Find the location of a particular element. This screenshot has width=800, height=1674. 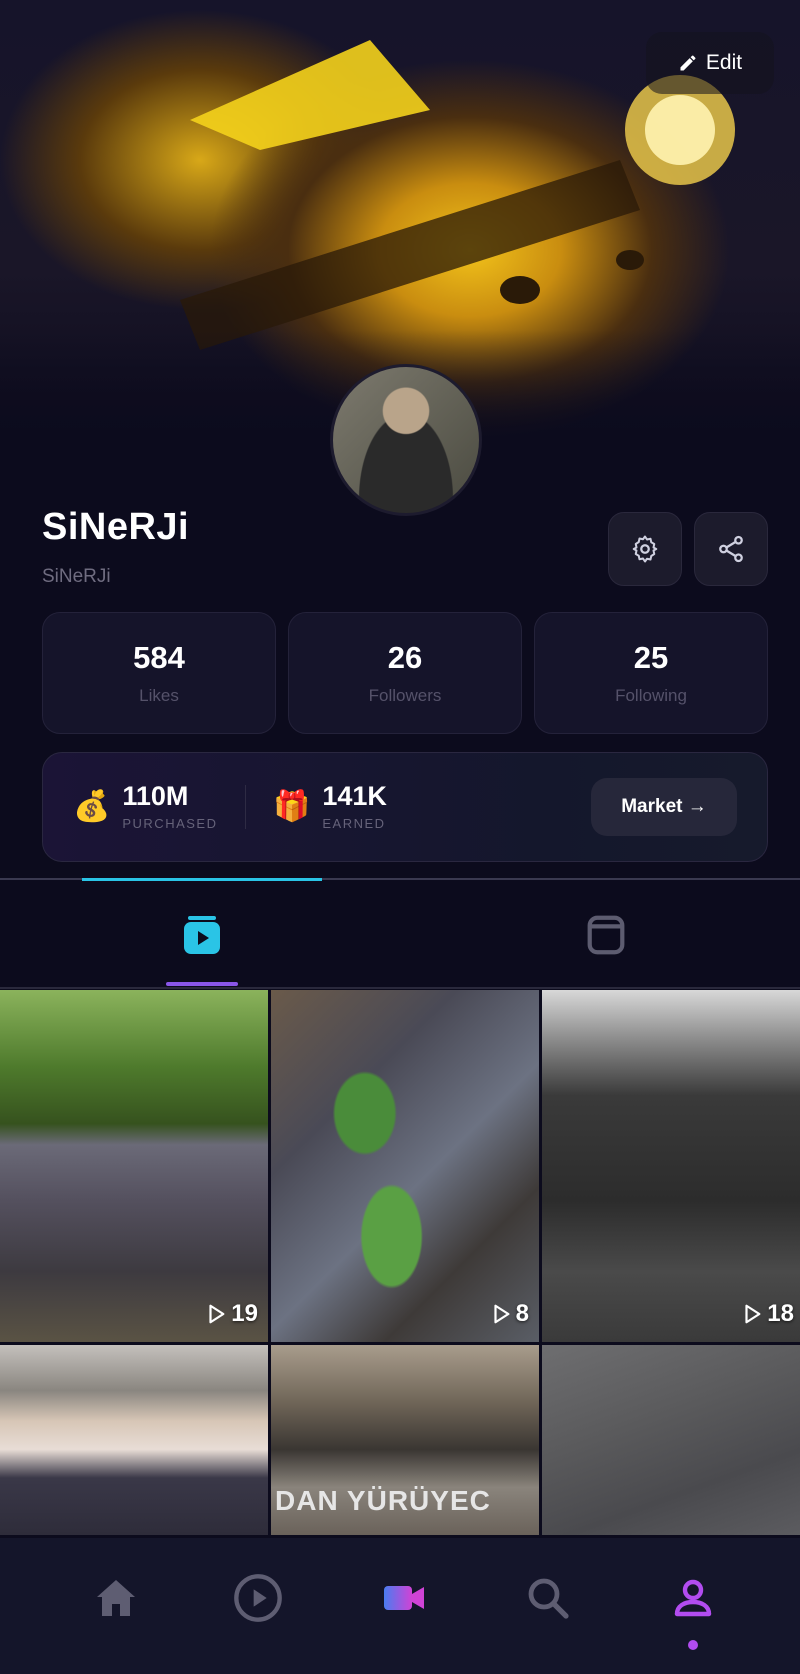

earned-item: 🎁 141K EARNED is located at coordinates (330, 806).